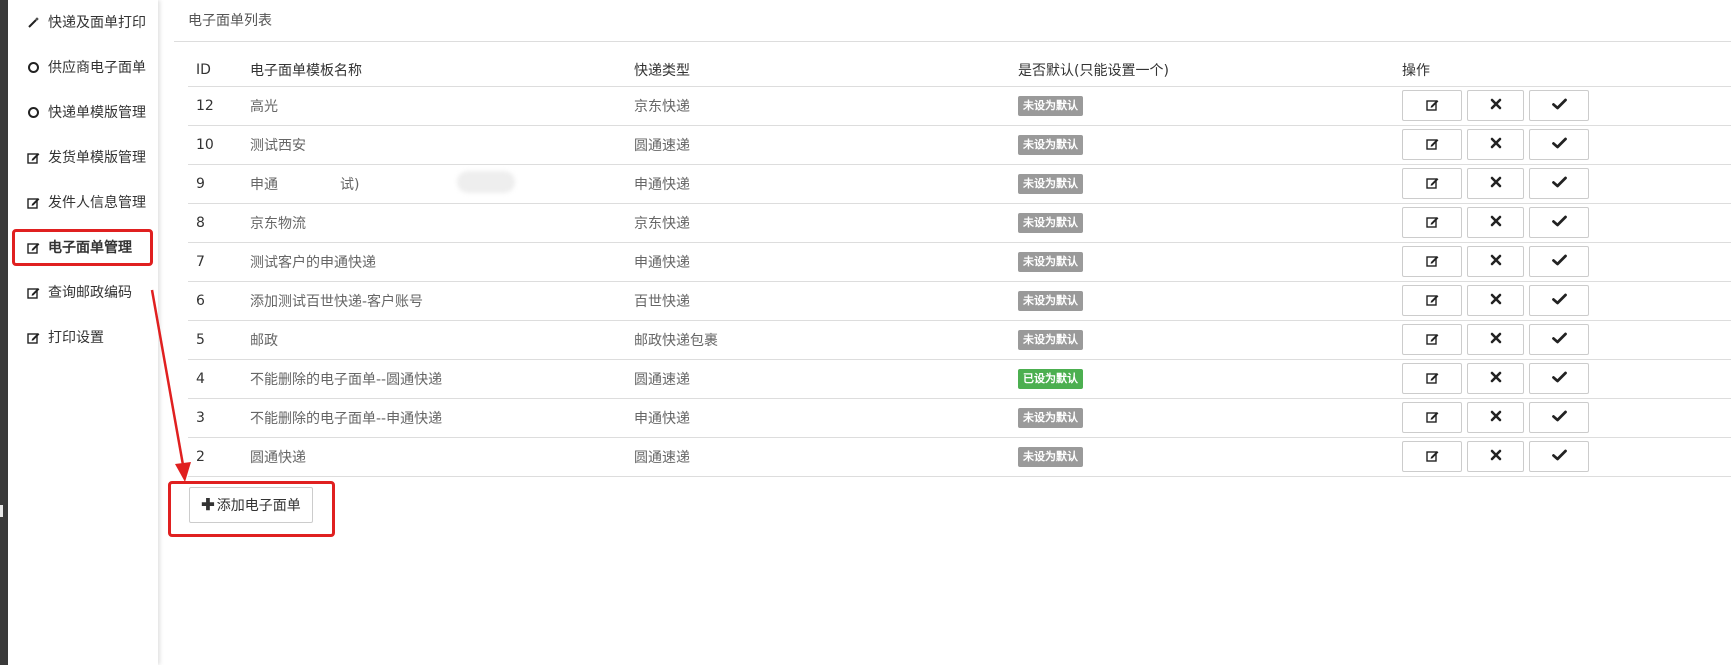 This screenshot has height=665, width=1731. I want to click on sidebar-item-5: 发件人信息管理, so click(83, 202).